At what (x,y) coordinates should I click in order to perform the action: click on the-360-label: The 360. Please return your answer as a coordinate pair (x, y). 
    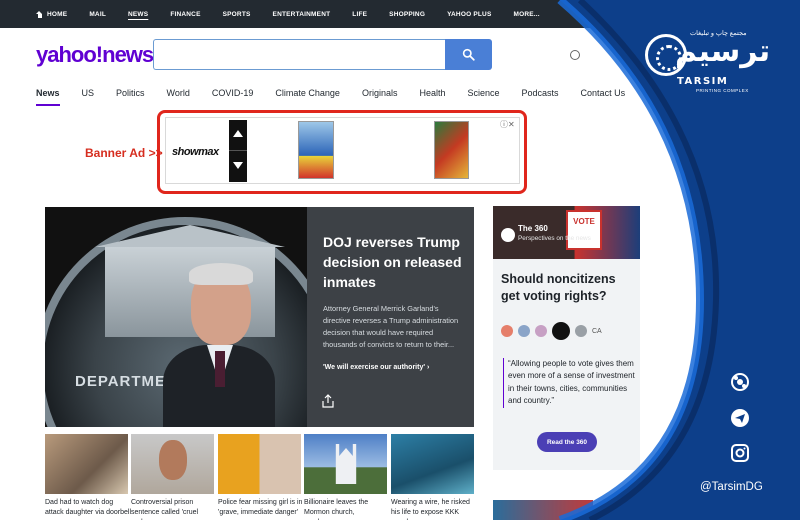
    Looking at the image, I should click on (533, 228).